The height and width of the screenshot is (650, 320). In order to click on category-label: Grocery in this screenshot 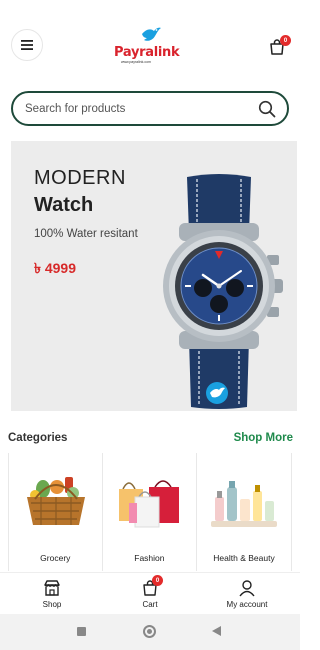, I will do `click(55, 558)`.